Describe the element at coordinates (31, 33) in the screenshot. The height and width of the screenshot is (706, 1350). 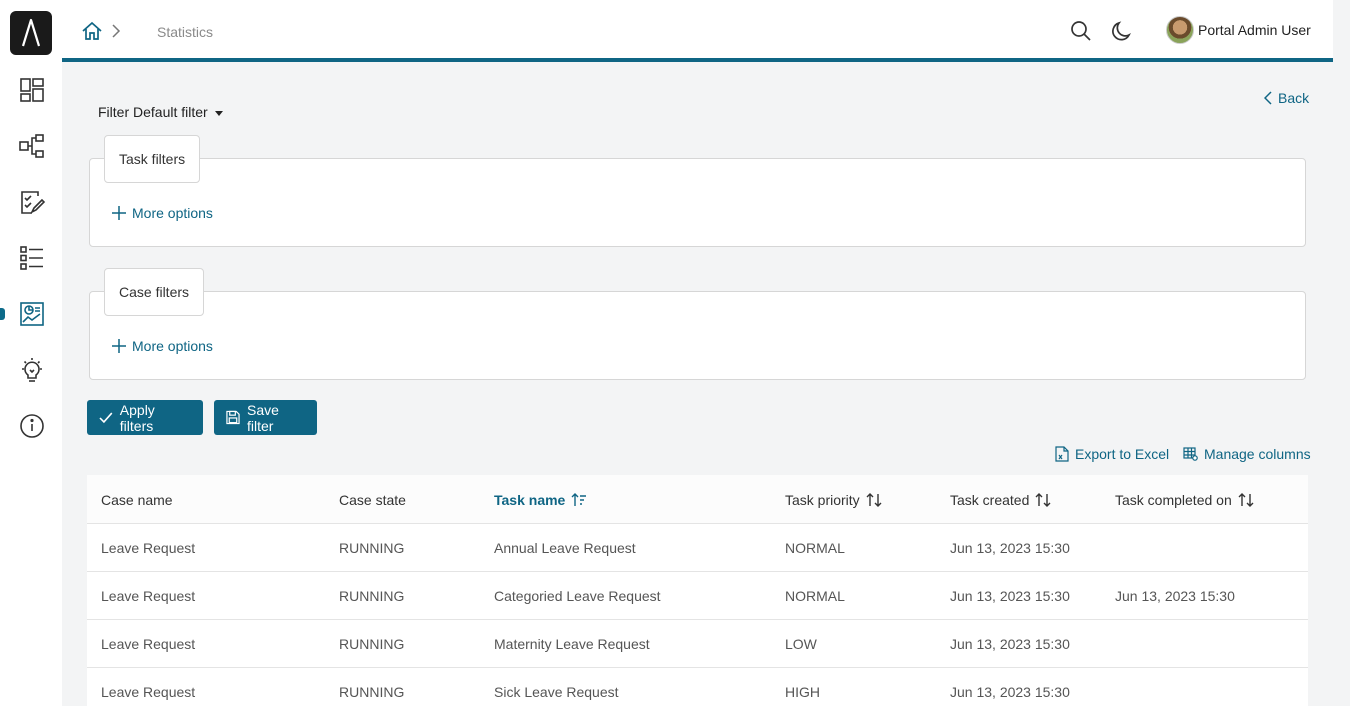
I see `app-logo` at that location.